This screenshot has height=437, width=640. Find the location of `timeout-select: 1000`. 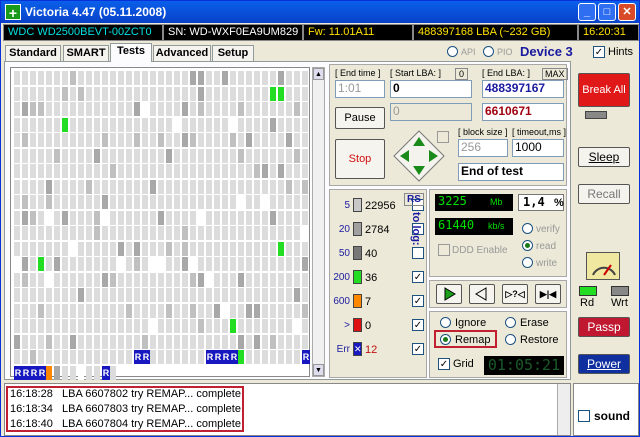

timeout-select: 1000 is located at coordinates (538, 148).